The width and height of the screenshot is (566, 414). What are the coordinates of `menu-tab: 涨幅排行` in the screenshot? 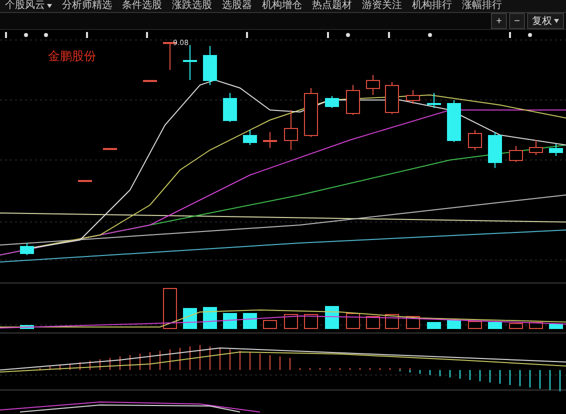 It's located at (482, 6).